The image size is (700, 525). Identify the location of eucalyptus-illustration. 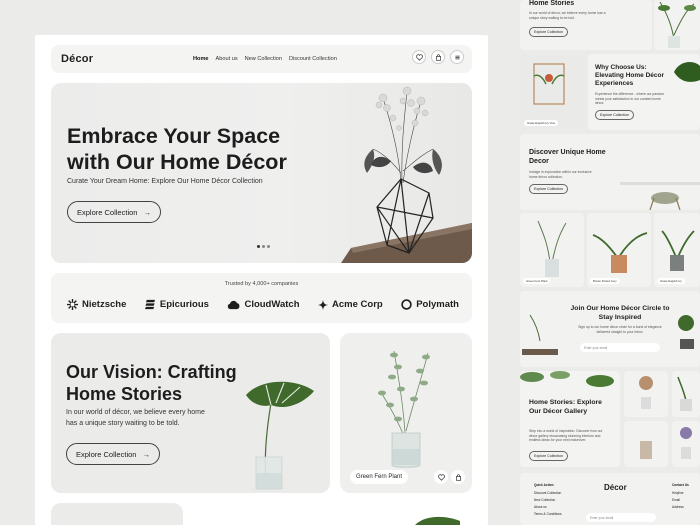
(404, 409).